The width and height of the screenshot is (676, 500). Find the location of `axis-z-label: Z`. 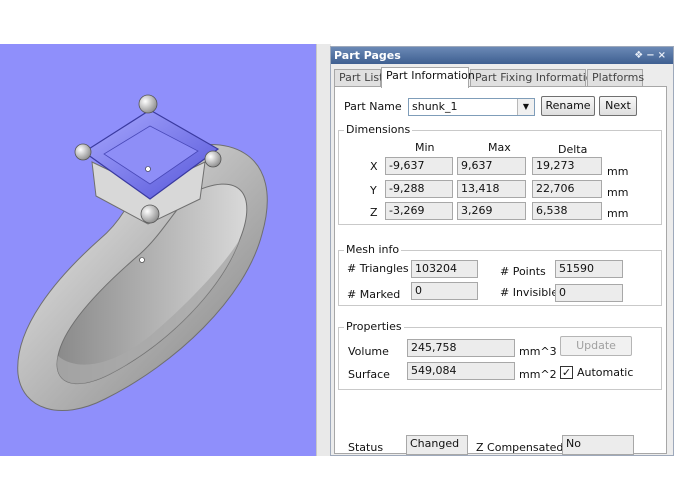

axis-z-label: Z is located at coordinates (374, 212).